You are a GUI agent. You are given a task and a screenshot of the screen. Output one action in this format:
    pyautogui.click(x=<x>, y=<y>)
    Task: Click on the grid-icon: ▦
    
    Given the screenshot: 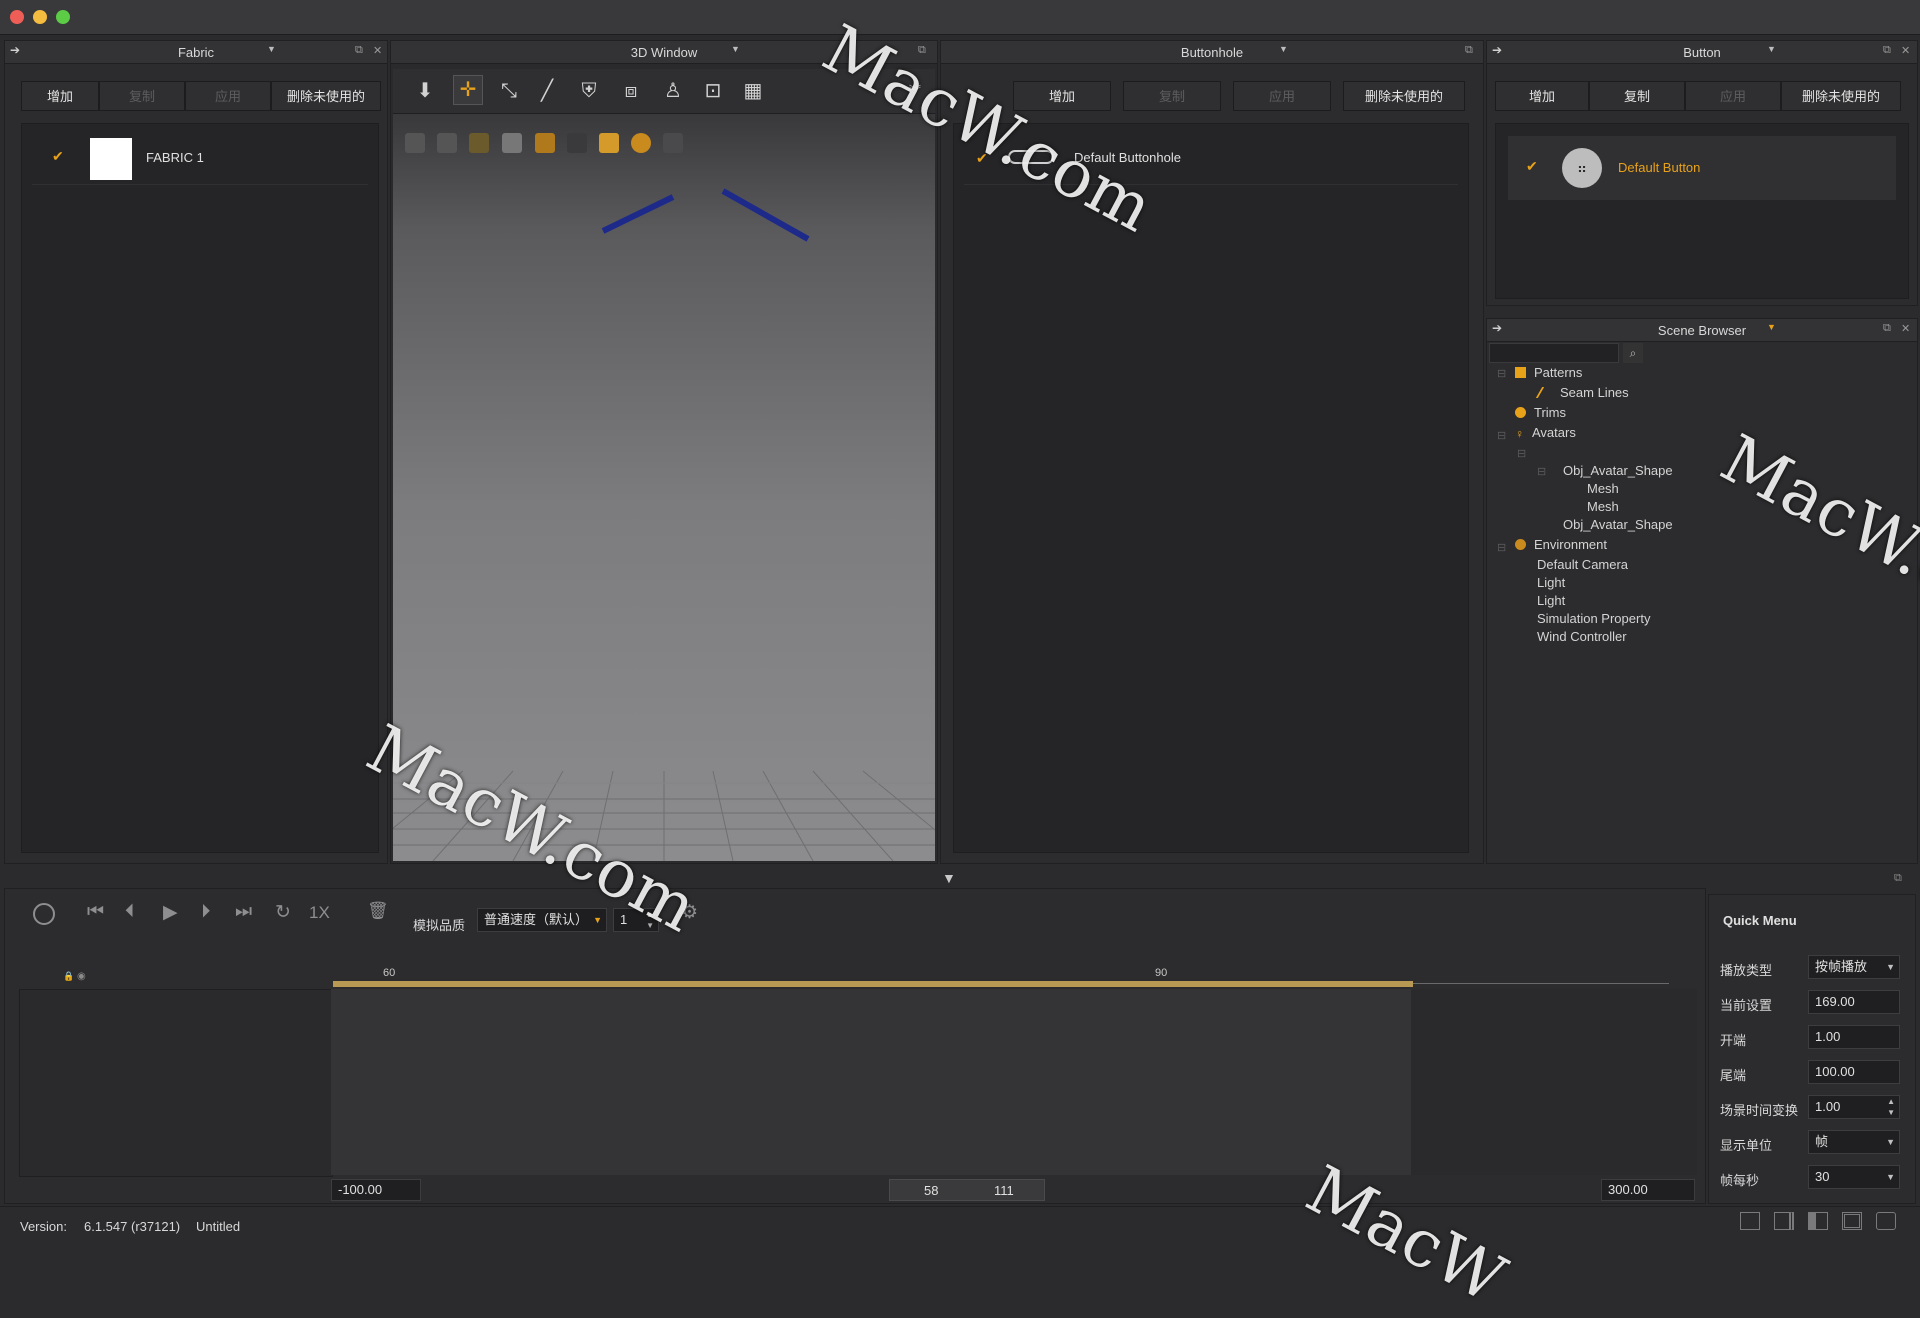 What is the action you would take?
    pyautogui.click(x=753, y=91)
    